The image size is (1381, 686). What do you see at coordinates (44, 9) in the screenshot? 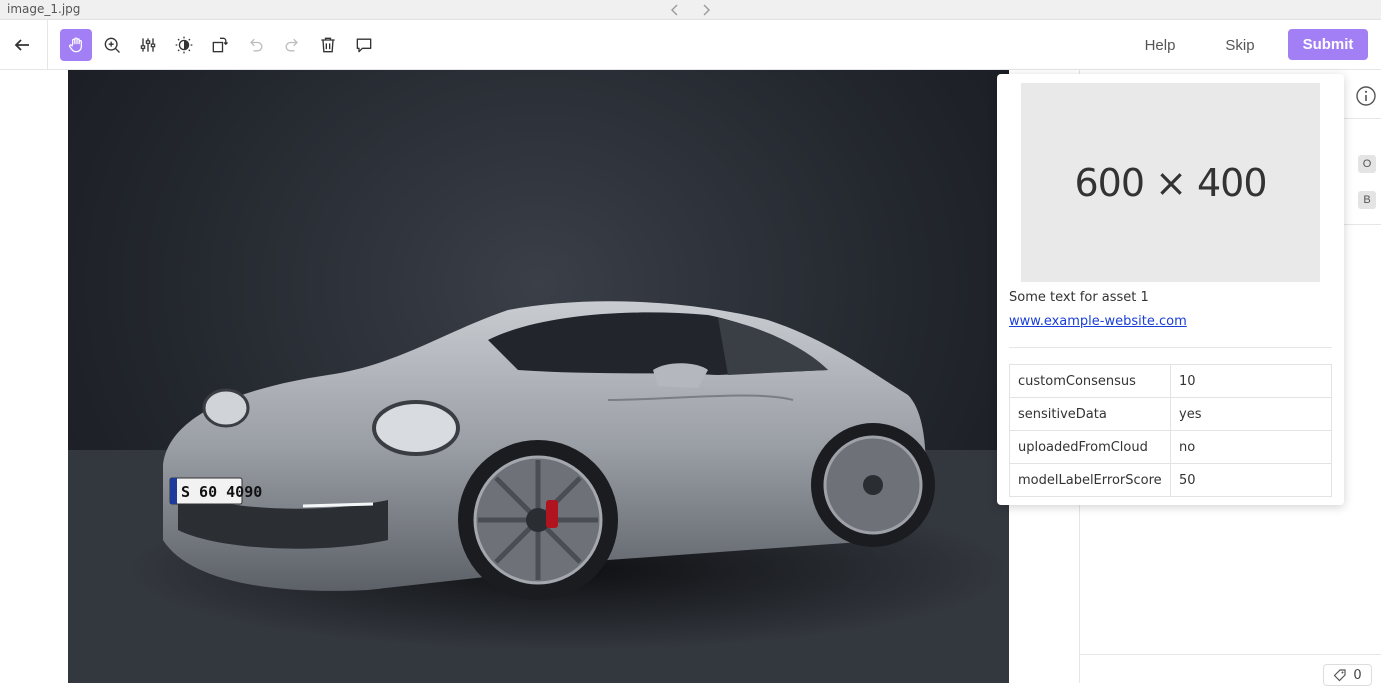
I see `file-name: image_1.jpg` at bounding box center [44, 9].